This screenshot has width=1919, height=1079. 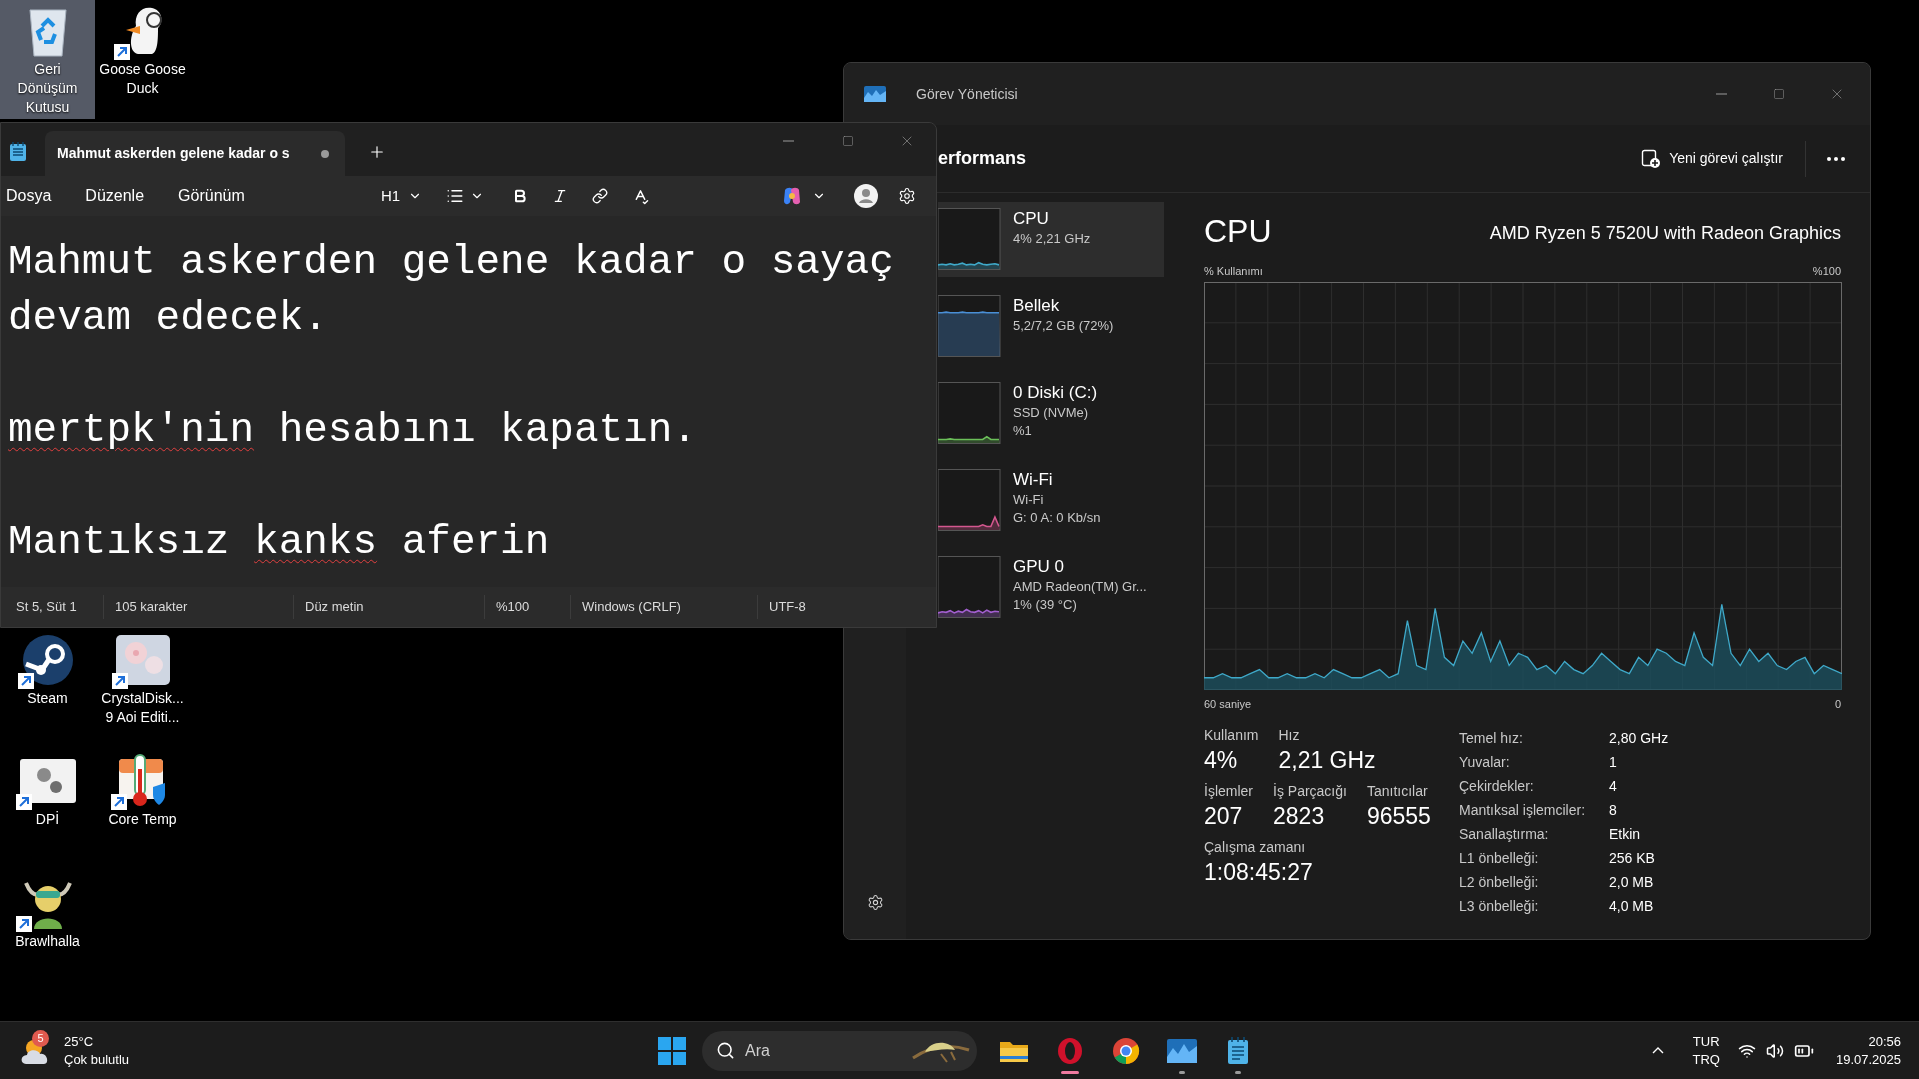 What do you see at coordinates (1033, 480) in the screenshot?
I see `resource-name: Wi-Fi` at bounding box center [1033, 480].